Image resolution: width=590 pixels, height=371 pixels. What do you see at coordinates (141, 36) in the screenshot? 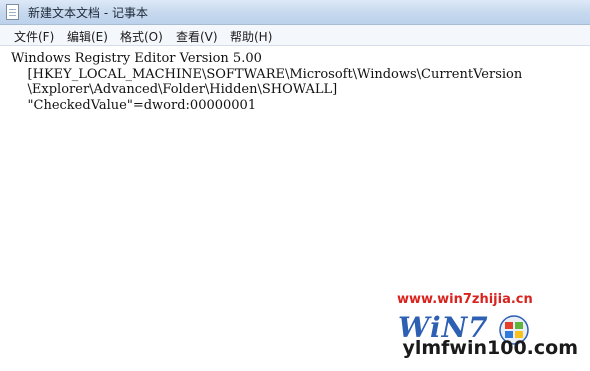
I see `menu-format: 格式(O)` at bounding box center [141, 36].